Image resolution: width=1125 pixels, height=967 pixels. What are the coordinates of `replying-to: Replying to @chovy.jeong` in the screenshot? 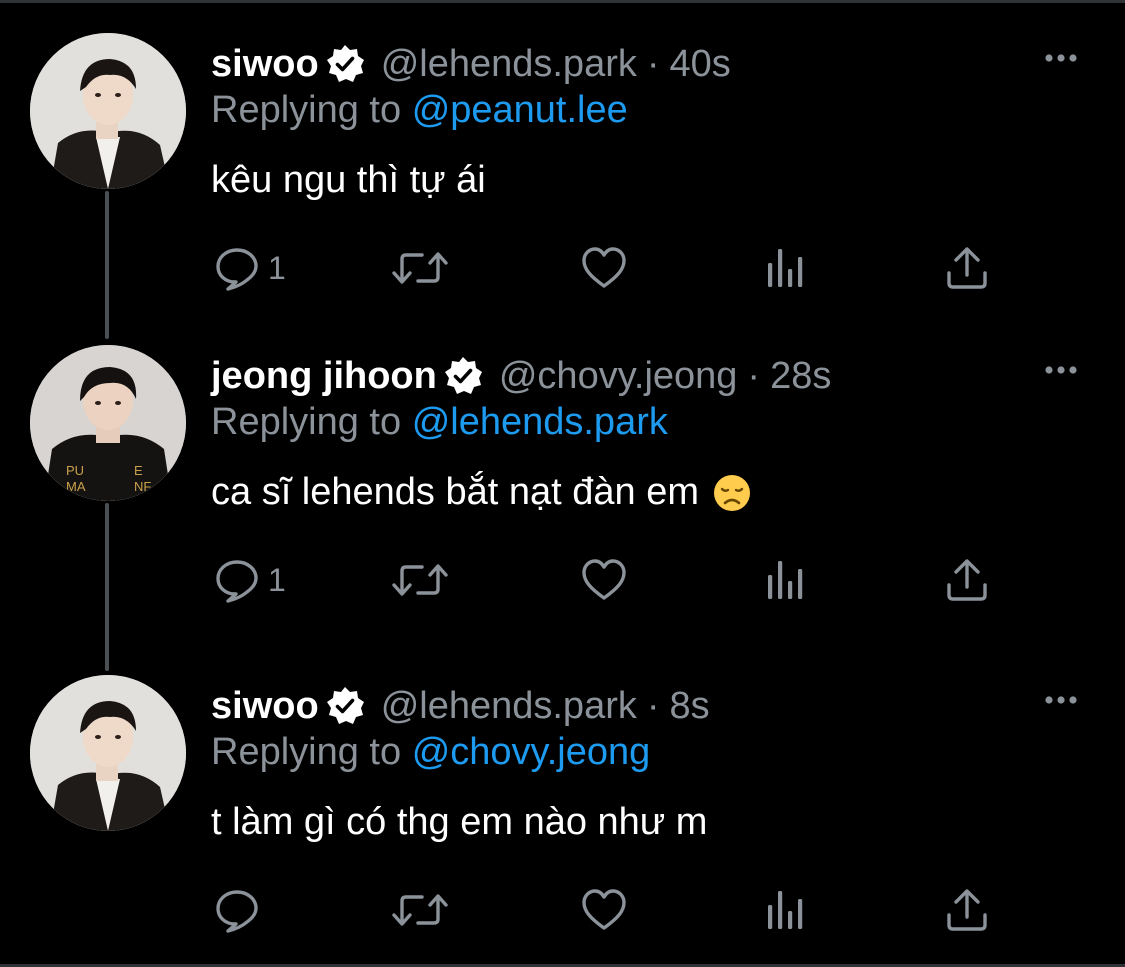 It's located at (430, 752).